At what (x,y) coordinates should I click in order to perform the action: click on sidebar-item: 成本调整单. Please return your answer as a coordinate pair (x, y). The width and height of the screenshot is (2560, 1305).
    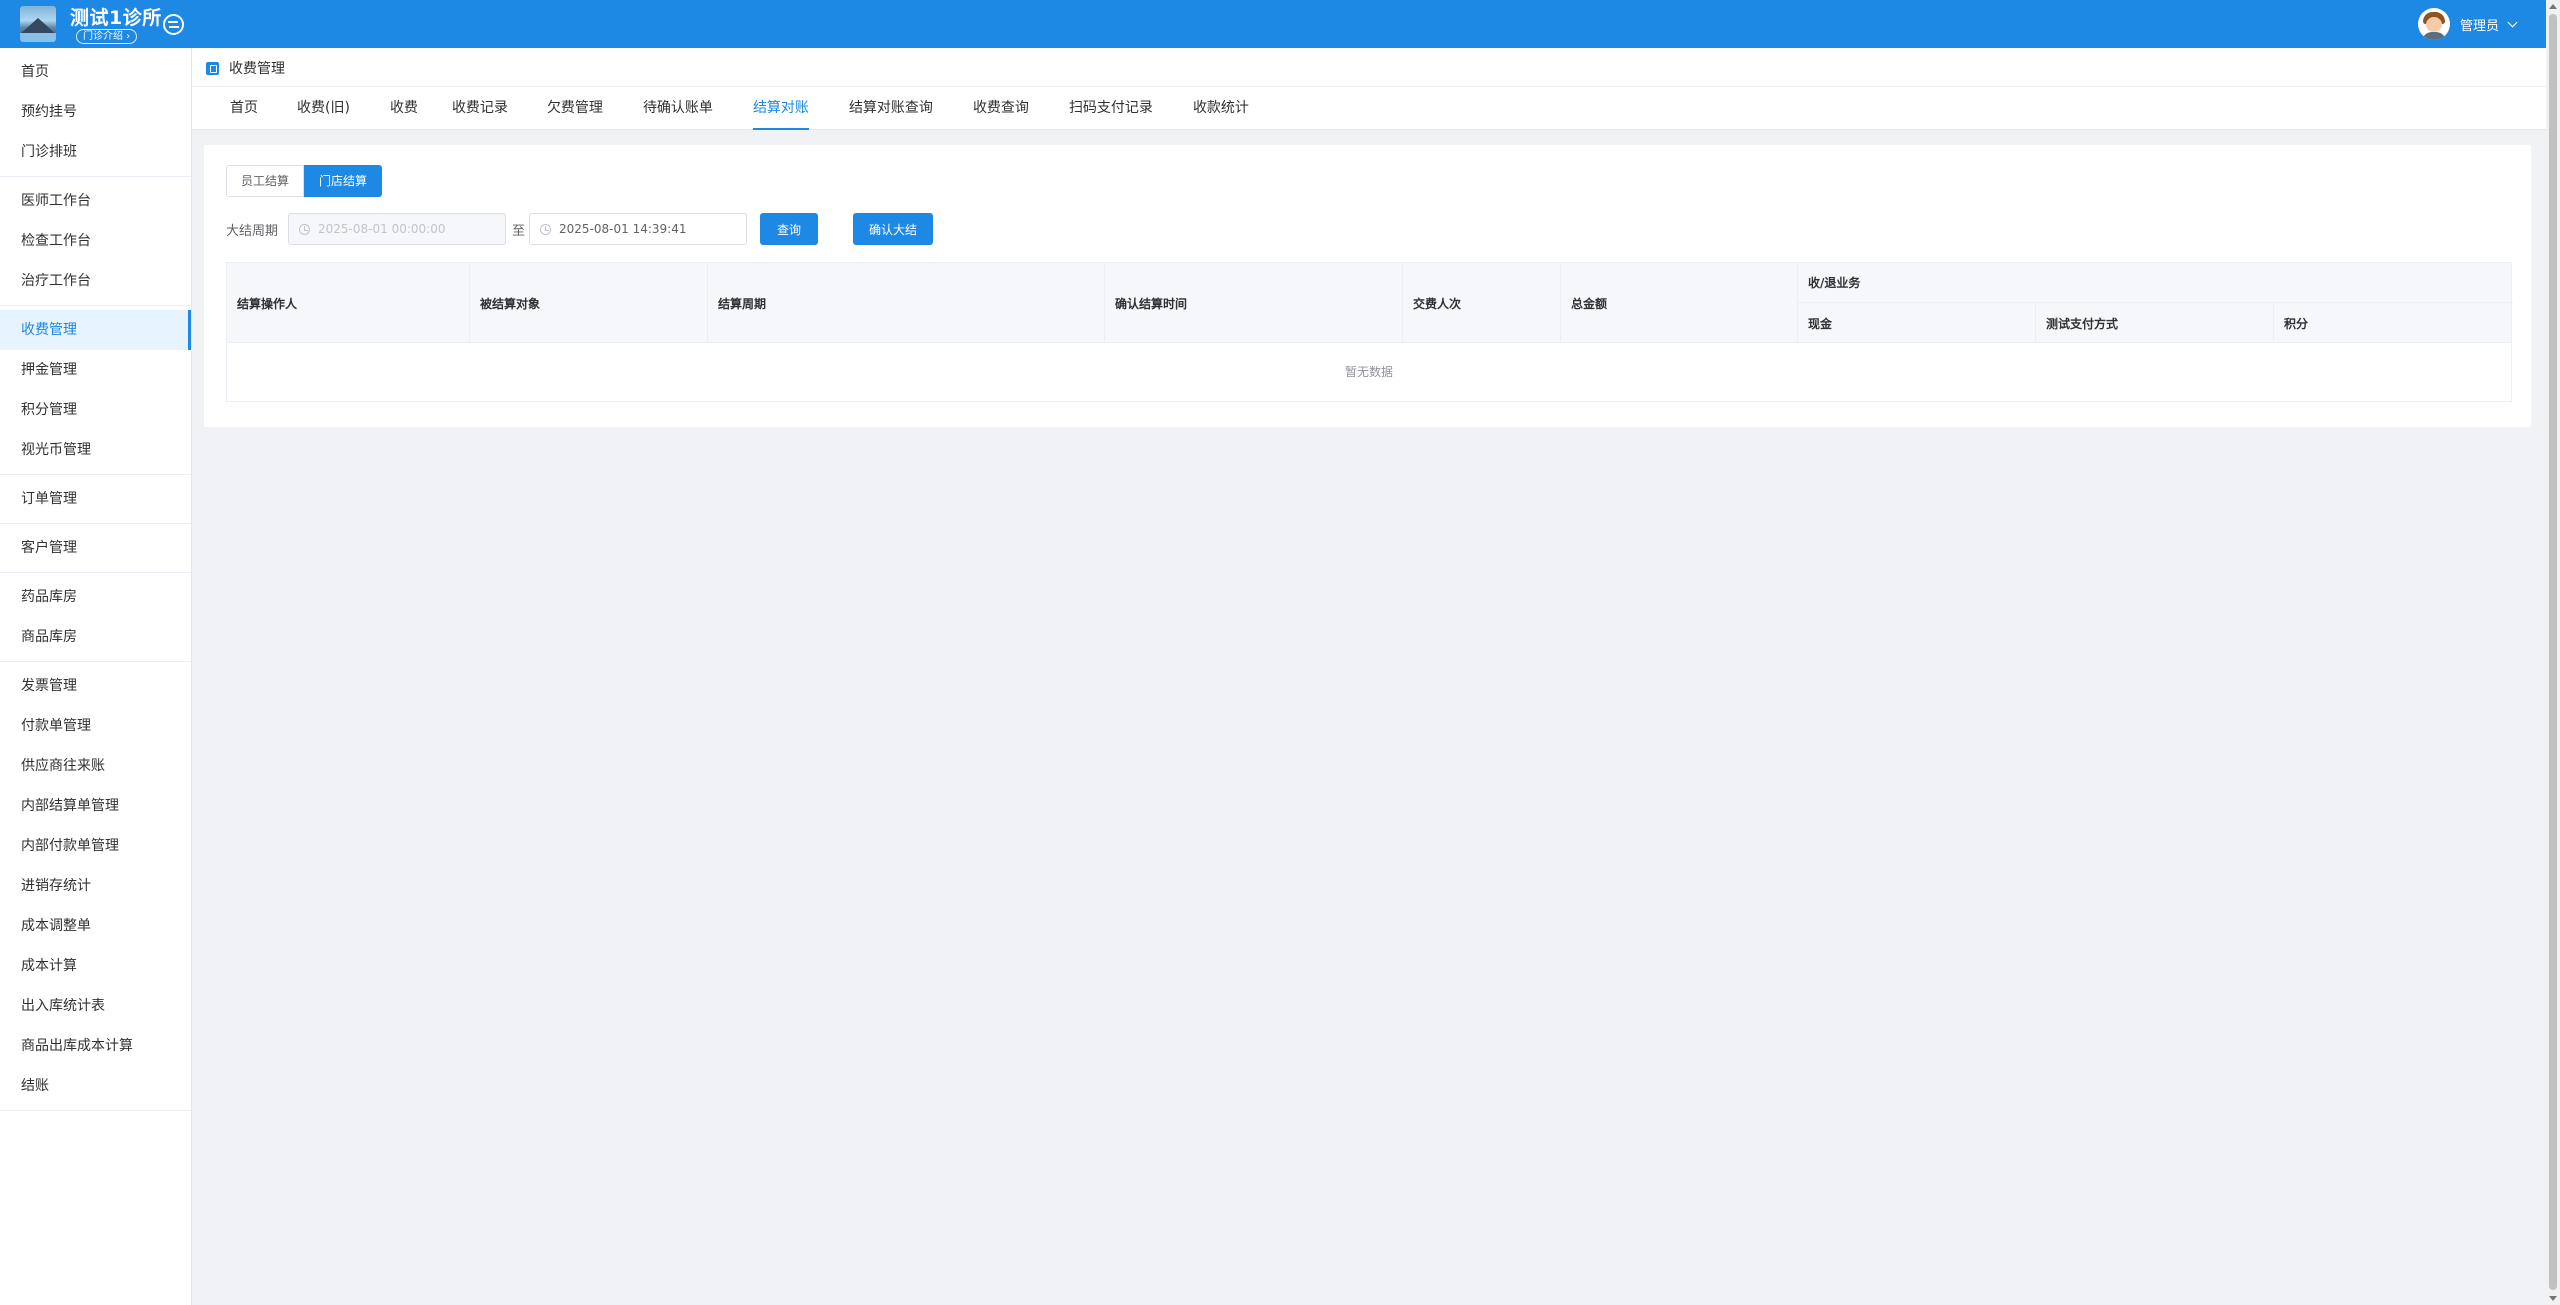
    Looking at the image, I should click on (95, 926).